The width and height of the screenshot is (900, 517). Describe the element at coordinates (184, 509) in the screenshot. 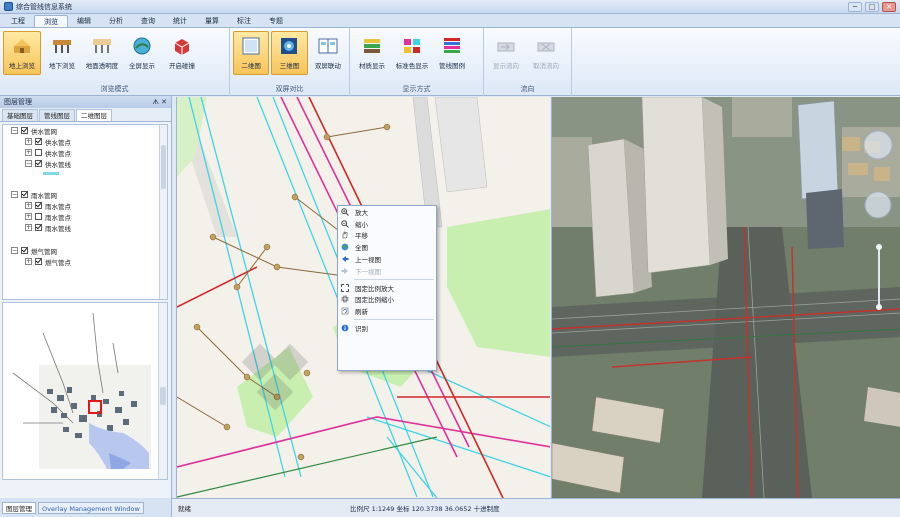

I see `status-ready: 就绪` at that location.